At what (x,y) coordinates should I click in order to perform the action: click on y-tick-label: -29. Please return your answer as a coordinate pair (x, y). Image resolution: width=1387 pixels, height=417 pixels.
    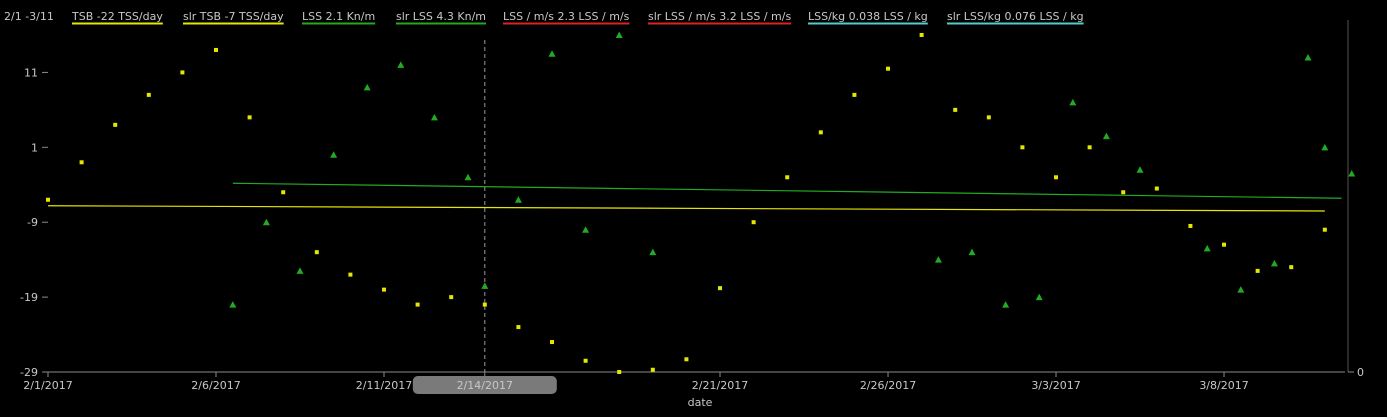
    Looking at the image, I should click on (29, 372).